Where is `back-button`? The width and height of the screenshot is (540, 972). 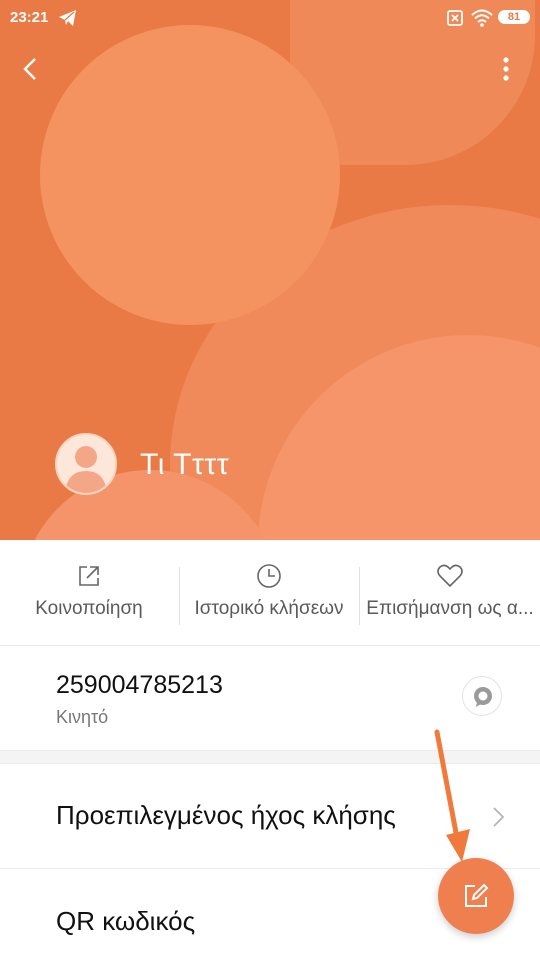
back-button is located at coordinates (31, 69).